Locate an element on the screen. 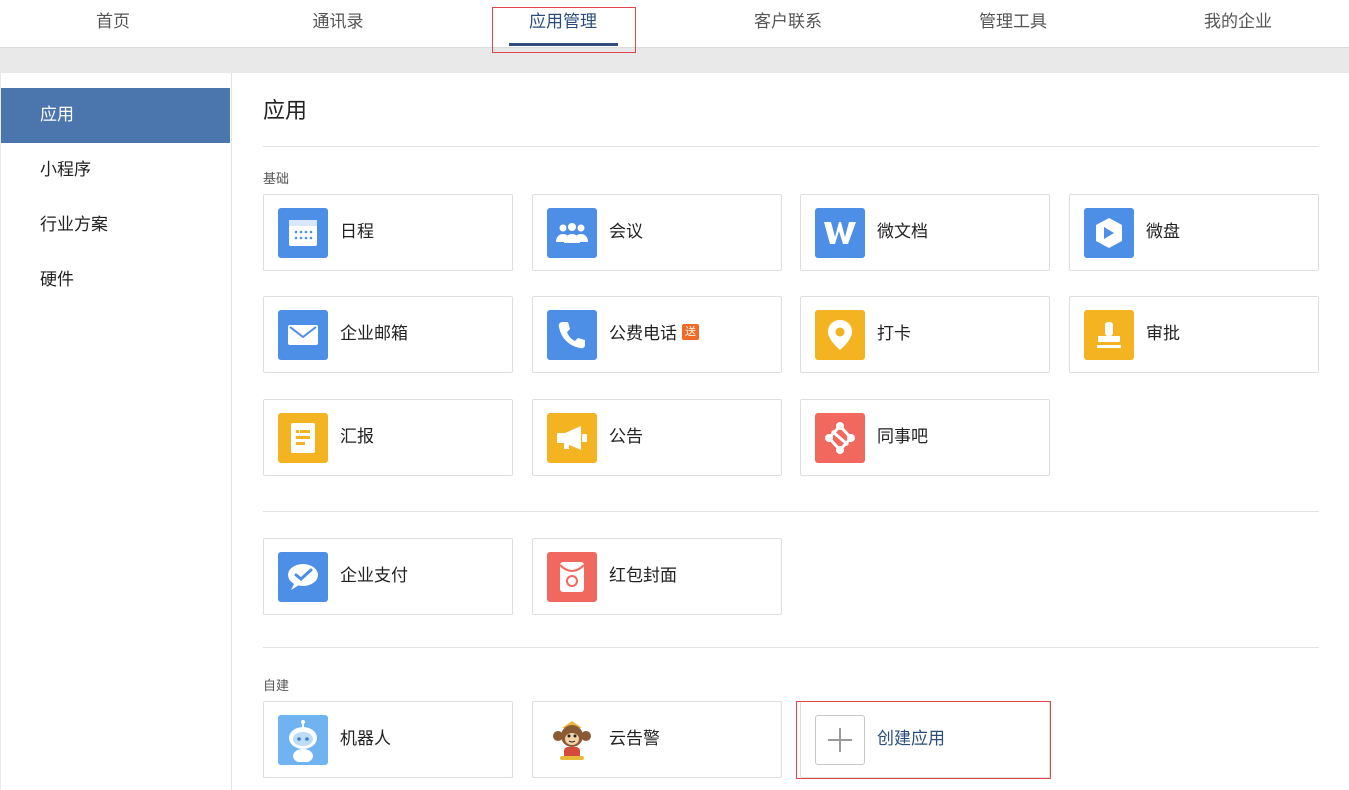 The image size is (1349, 790). robot-icon is located at coordinates (303, 740).